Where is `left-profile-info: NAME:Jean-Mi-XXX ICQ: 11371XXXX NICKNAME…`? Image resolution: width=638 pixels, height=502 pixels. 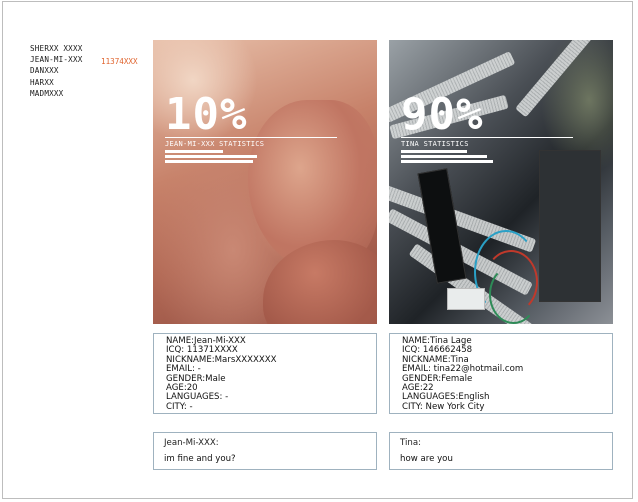 left-profile-info: NAME:Jean-Mi-XXX ICQ: 11371XXXX NICKNAME… is located at coordinates (265, 373).